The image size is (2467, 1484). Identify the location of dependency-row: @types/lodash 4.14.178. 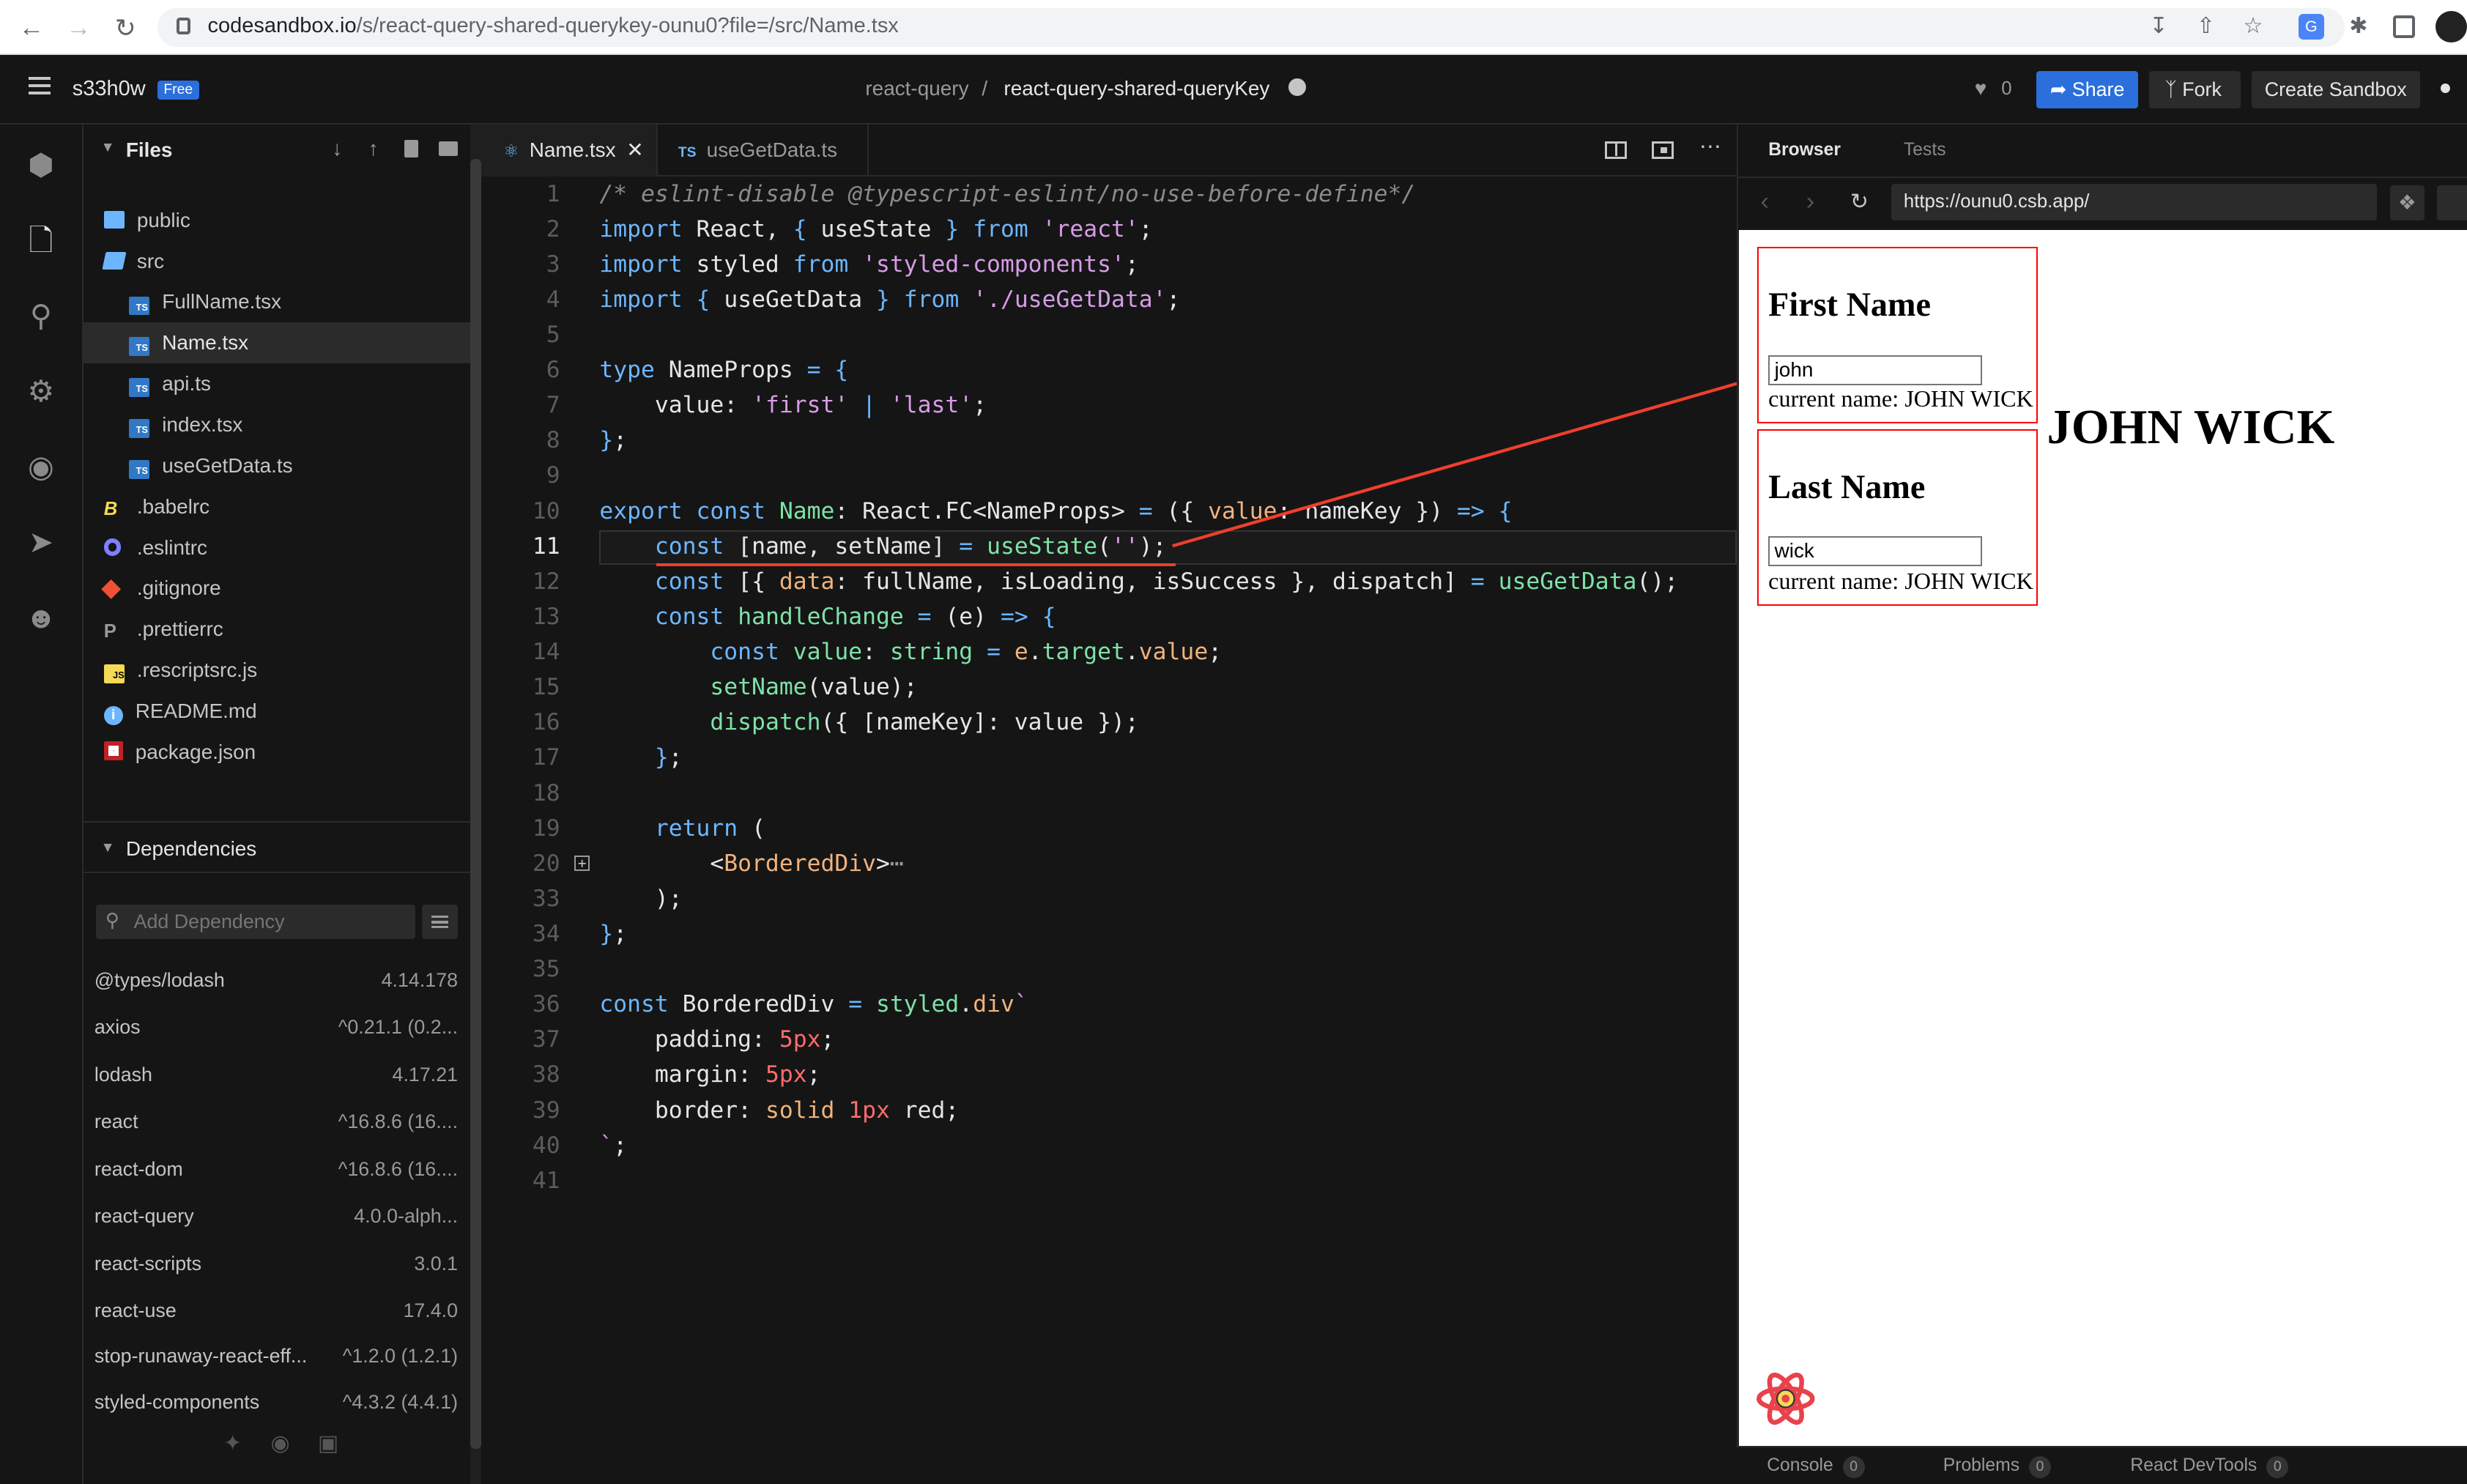
(277, 980).